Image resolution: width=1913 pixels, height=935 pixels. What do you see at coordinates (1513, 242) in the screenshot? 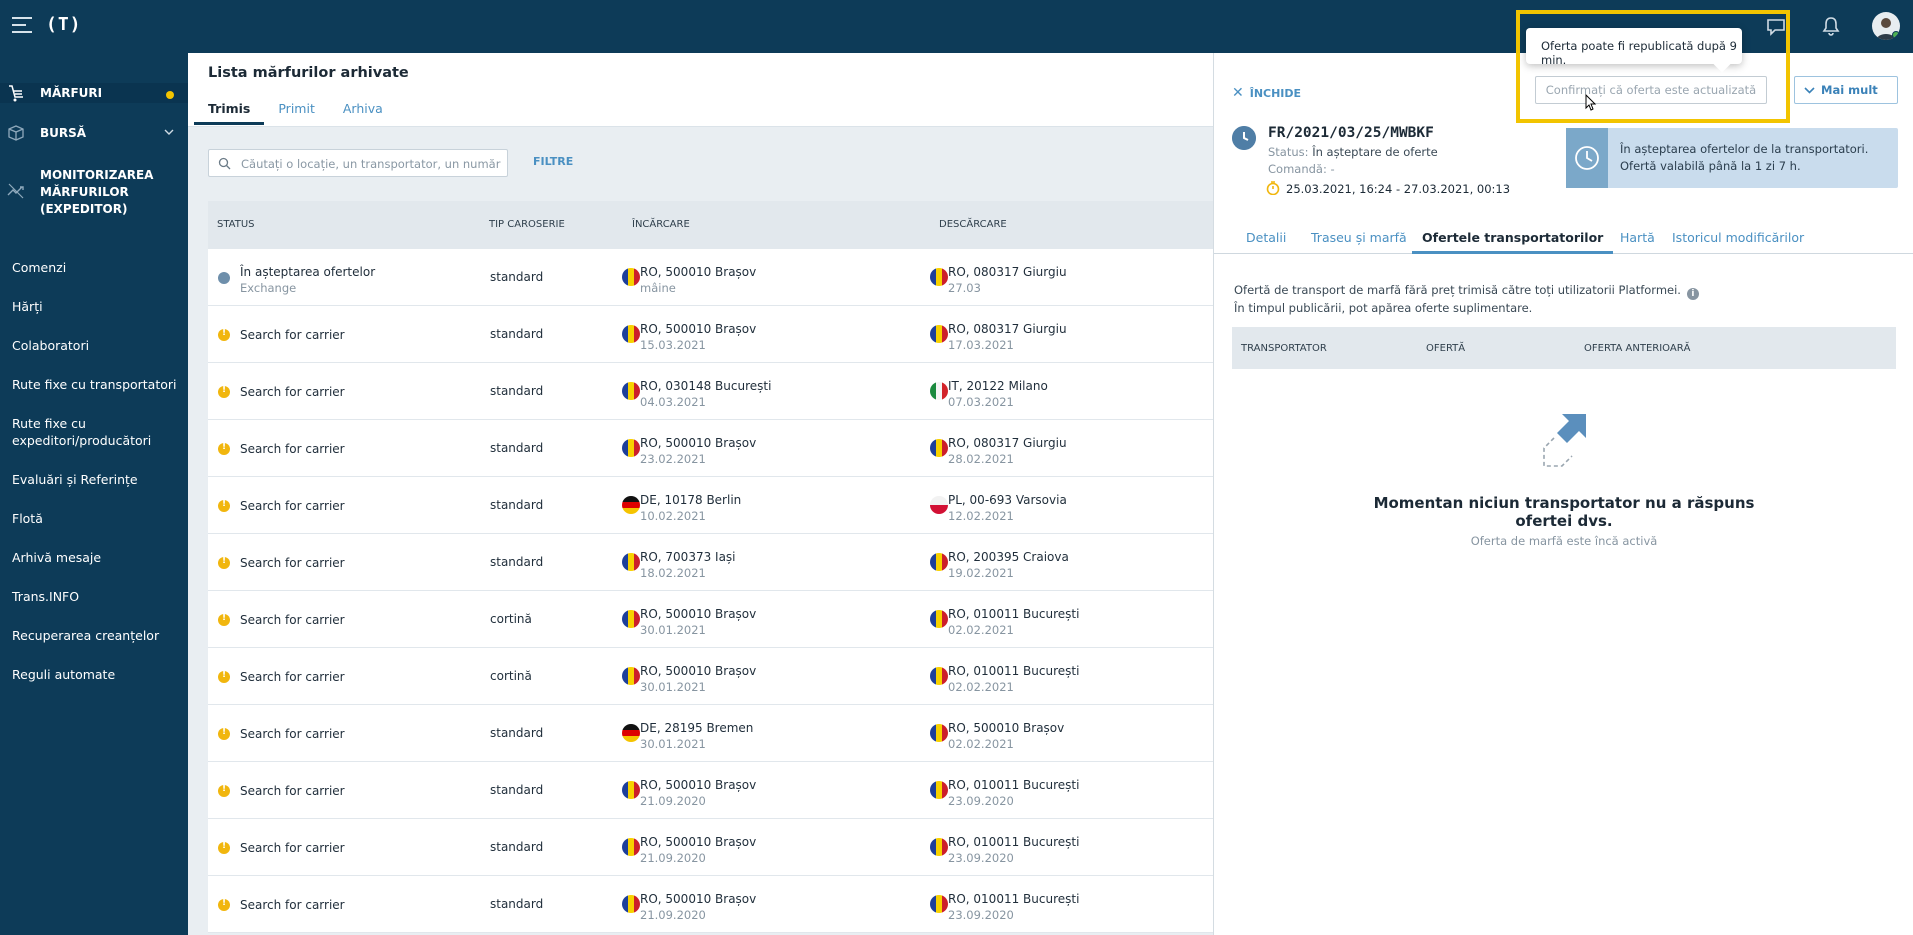
I see `tab-oferte: Ofertele transportatorilor` at bounding box center [1513, 242].